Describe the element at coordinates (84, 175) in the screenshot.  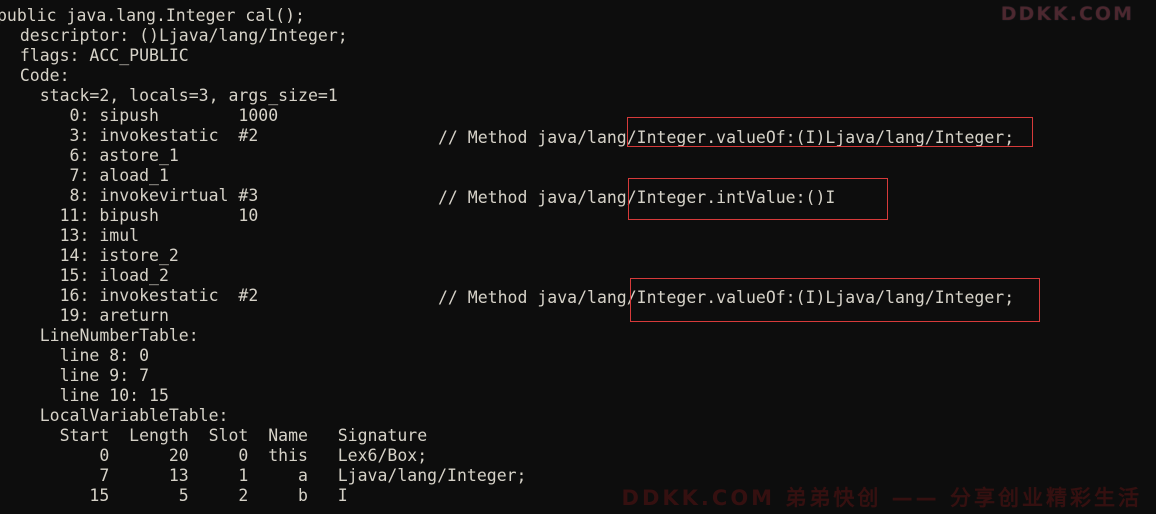
I see `code-line: 7: aload_1` at that location.